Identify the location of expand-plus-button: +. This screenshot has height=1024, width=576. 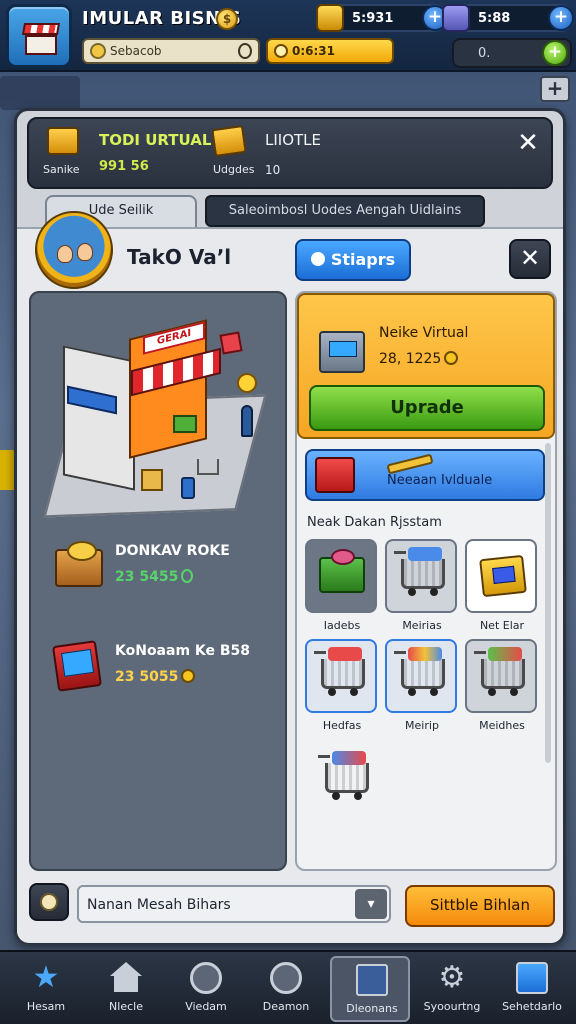
(555, 89).